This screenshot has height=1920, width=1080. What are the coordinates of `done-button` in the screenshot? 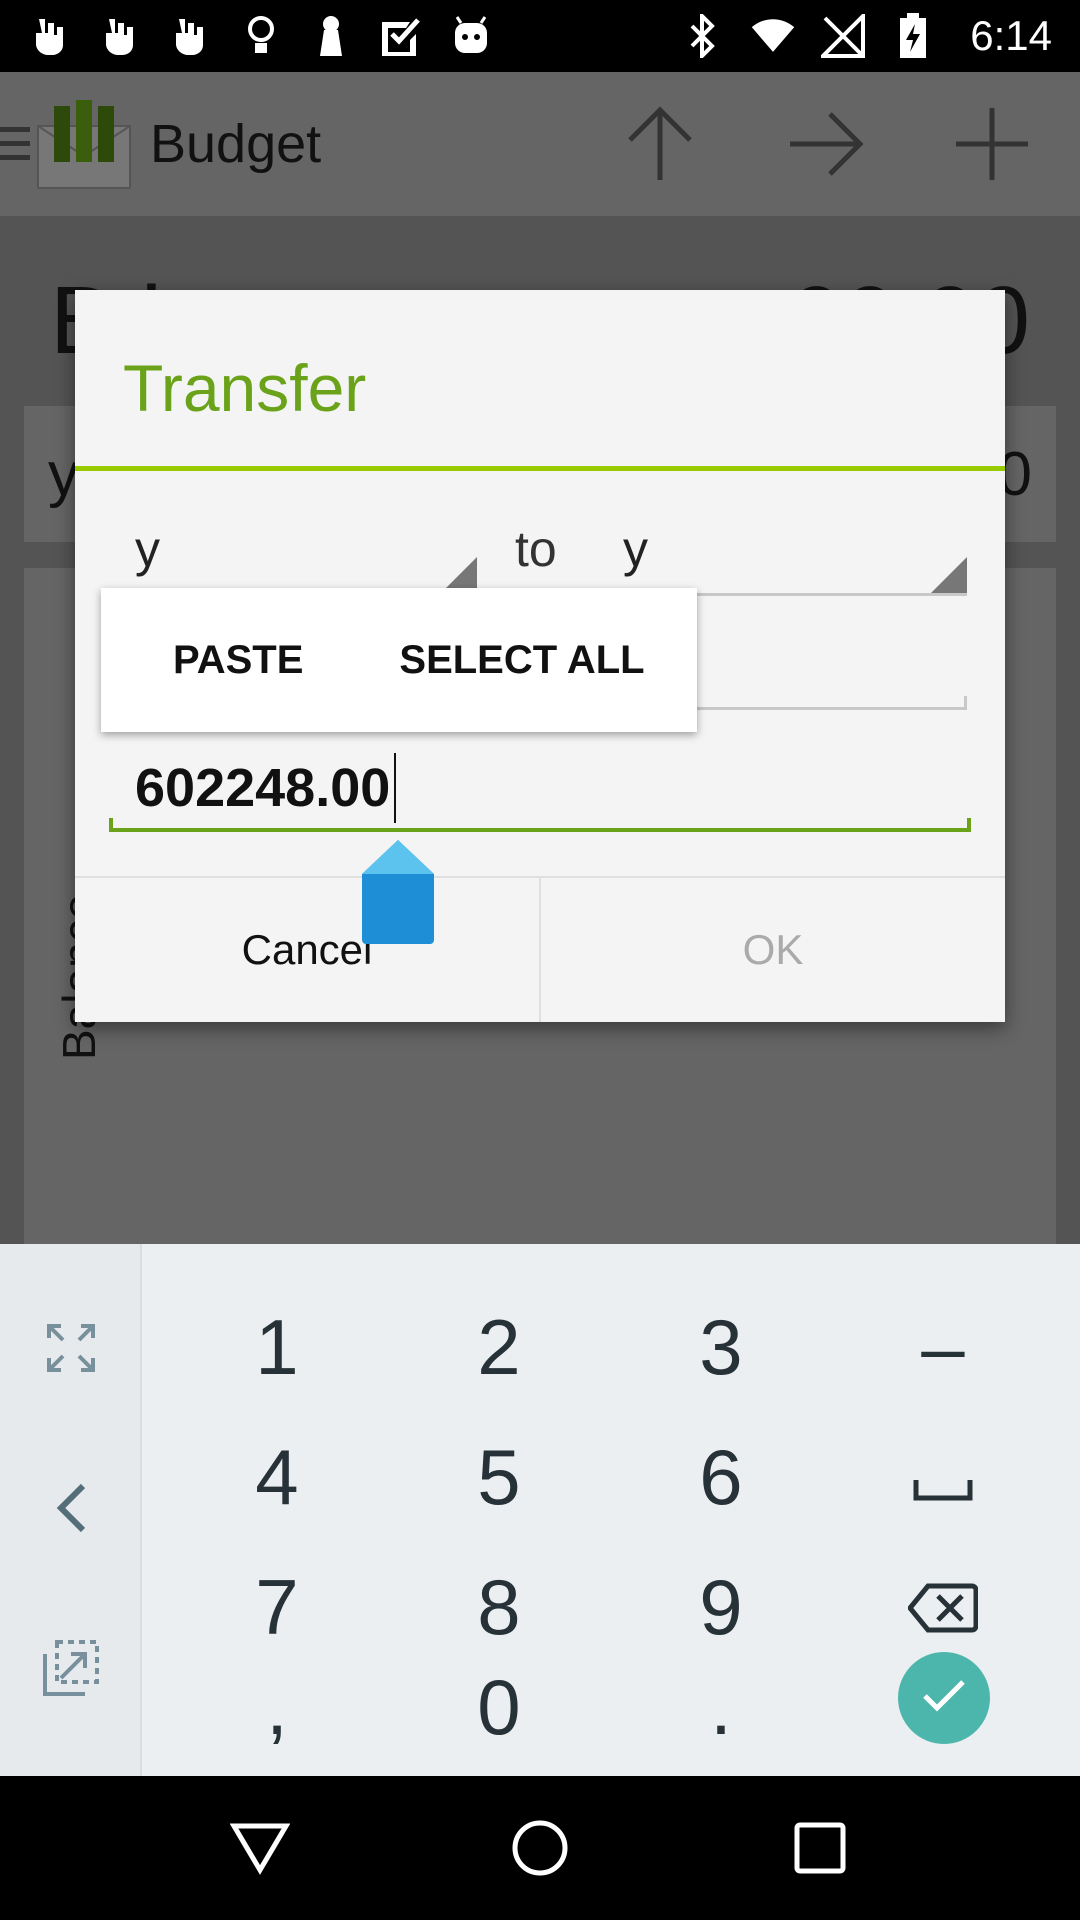 It's located at (944, 1698).